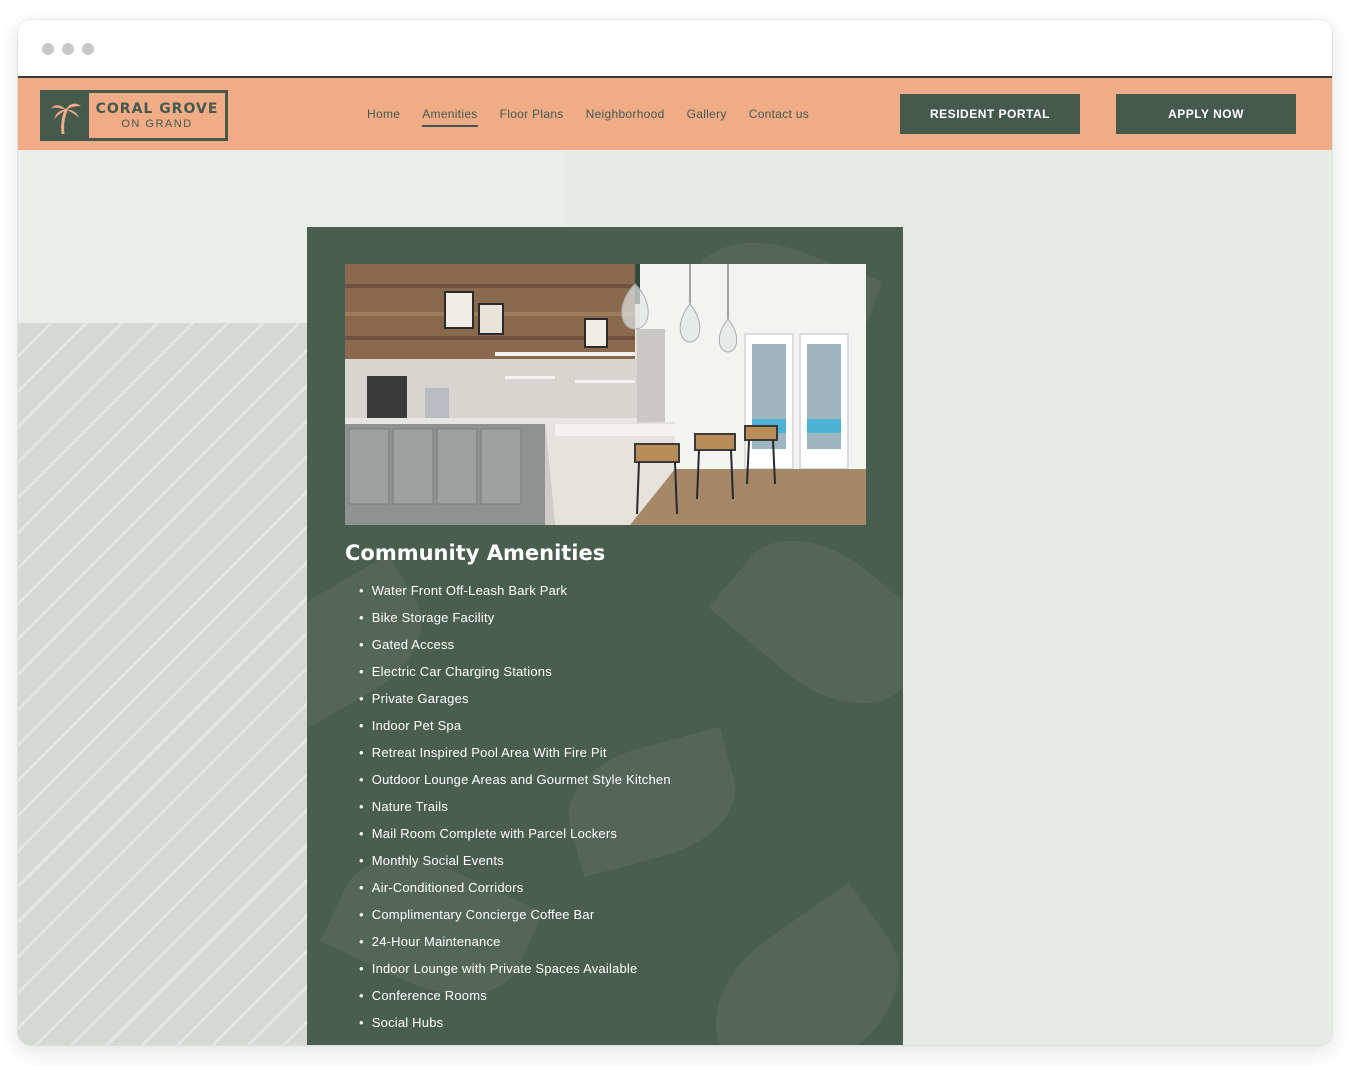  I want to click on palm-tree-icon, so click(66, 115).